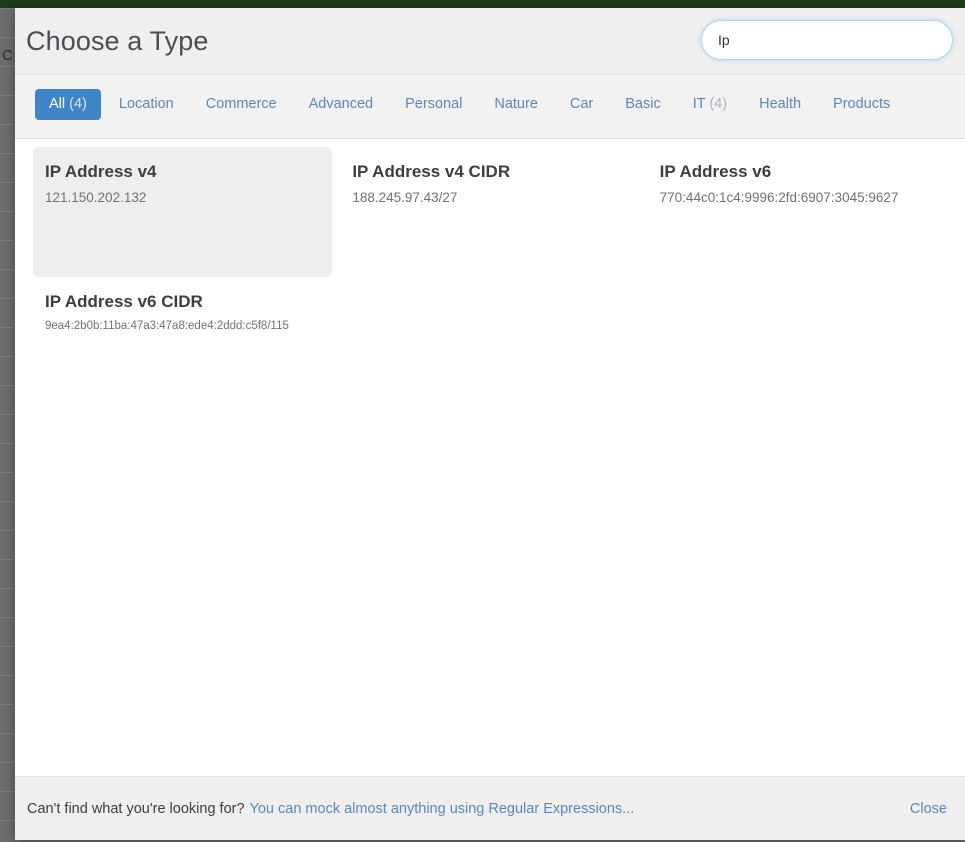  I want to click on search-input, so click(827, 40).